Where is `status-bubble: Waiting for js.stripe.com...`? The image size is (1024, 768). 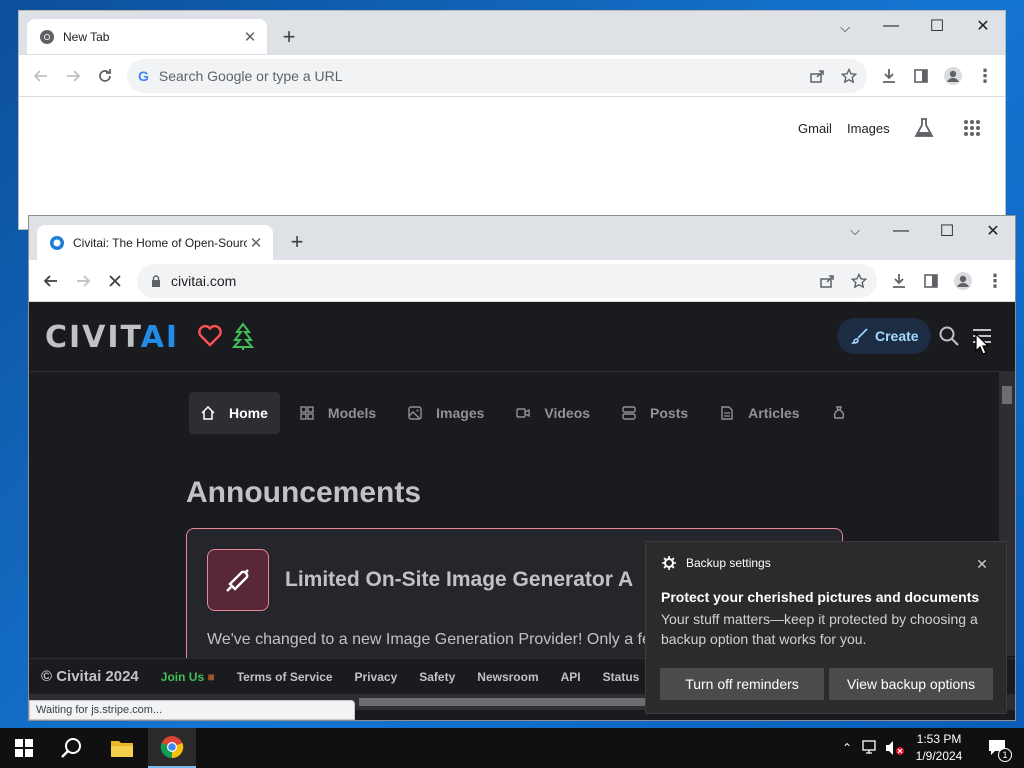
status-bubble: Waiting for js.stripe.com... is located at coordinates (192, 710).